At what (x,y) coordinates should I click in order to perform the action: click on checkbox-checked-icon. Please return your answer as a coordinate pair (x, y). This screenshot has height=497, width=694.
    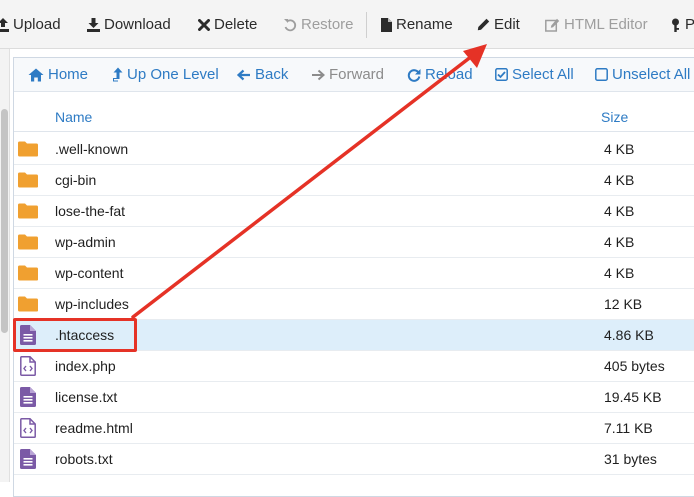
    Looking at the image, I should click on (501, 74).